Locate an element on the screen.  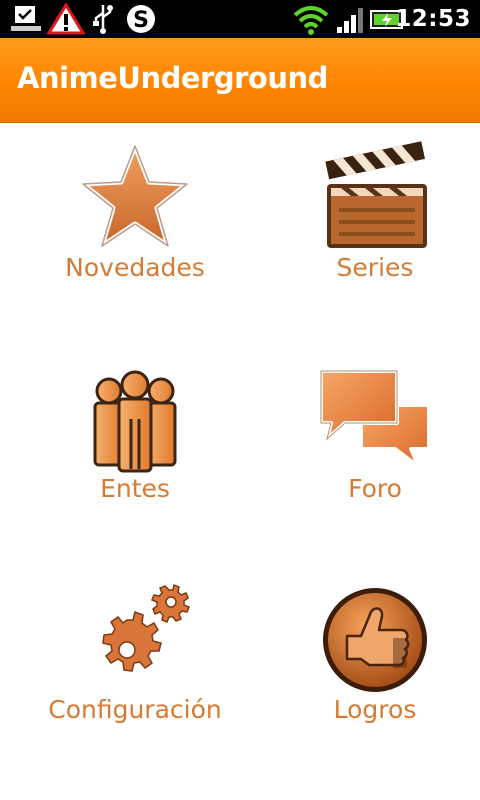
status-bar: S 12:53 is located at coordinates (240, 19).